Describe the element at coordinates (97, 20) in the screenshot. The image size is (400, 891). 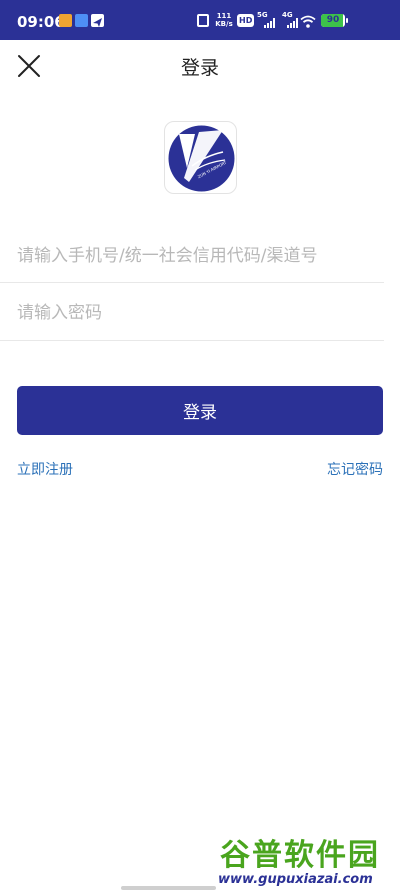
I see `send-icon` at that location.